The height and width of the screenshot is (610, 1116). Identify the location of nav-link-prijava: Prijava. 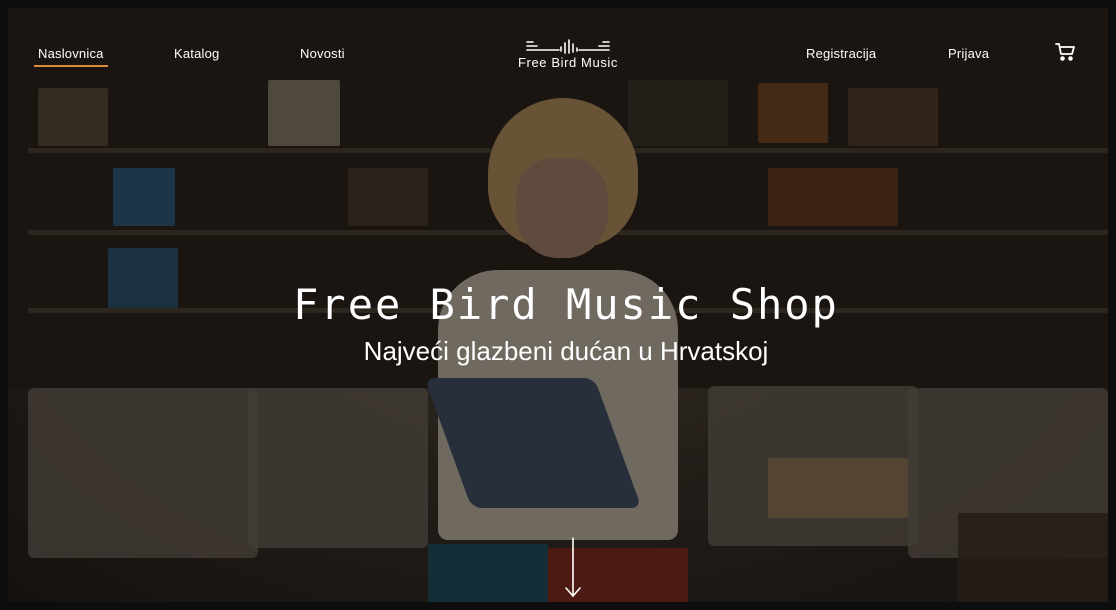
(968, 53).